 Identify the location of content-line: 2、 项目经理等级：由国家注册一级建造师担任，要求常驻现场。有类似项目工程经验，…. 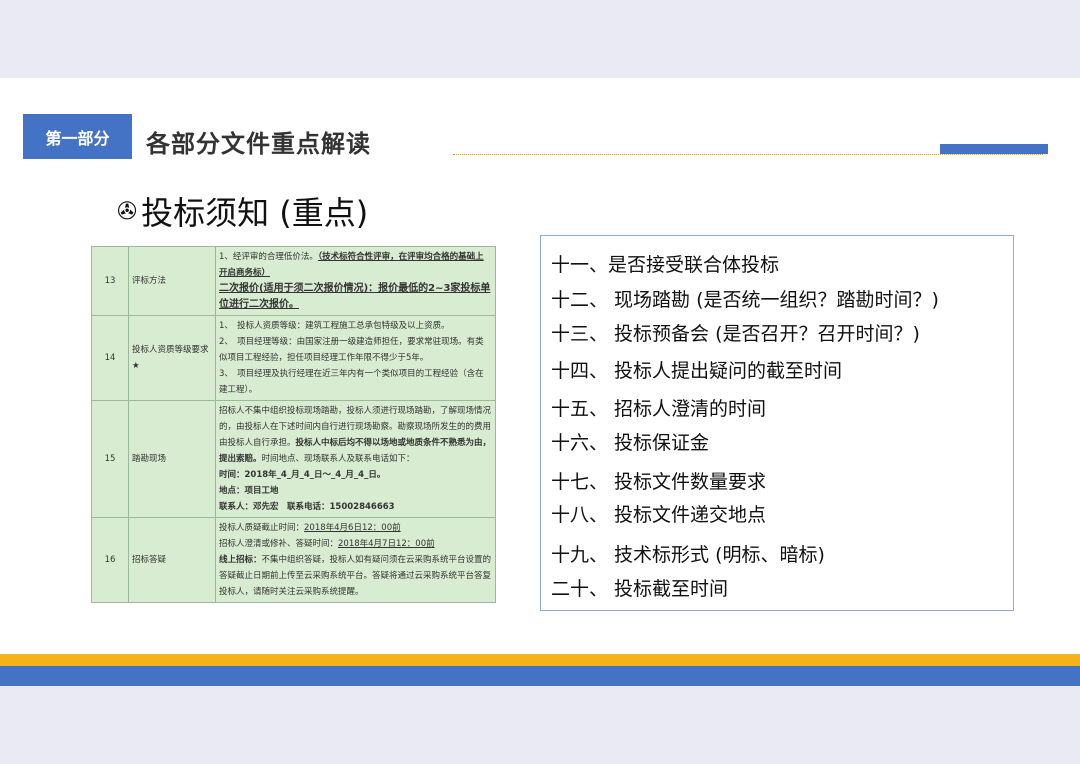
(355, 350).